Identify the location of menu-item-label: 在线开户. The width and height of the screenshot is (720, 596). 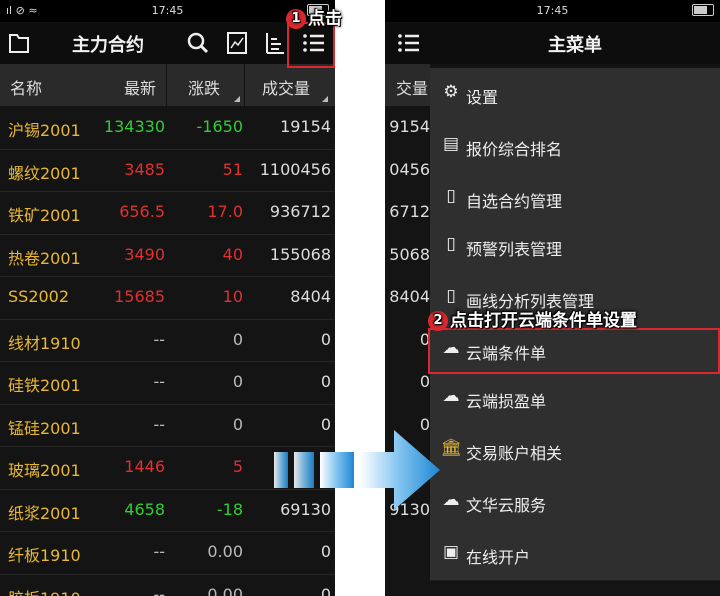
(498, 557).